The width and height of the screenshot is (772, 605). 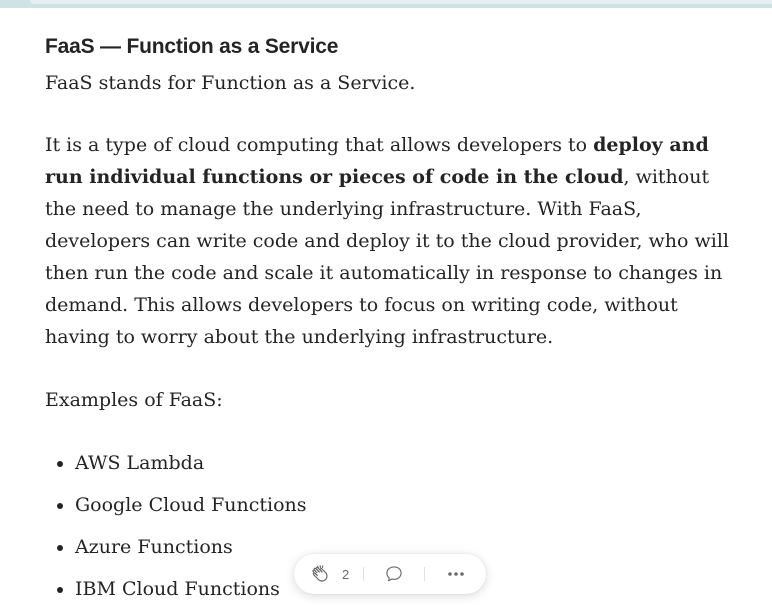 What do you see at coordinates (401, 2) in the screenshot?
I see `top-strip-inner` at bounding box center [401, 2].